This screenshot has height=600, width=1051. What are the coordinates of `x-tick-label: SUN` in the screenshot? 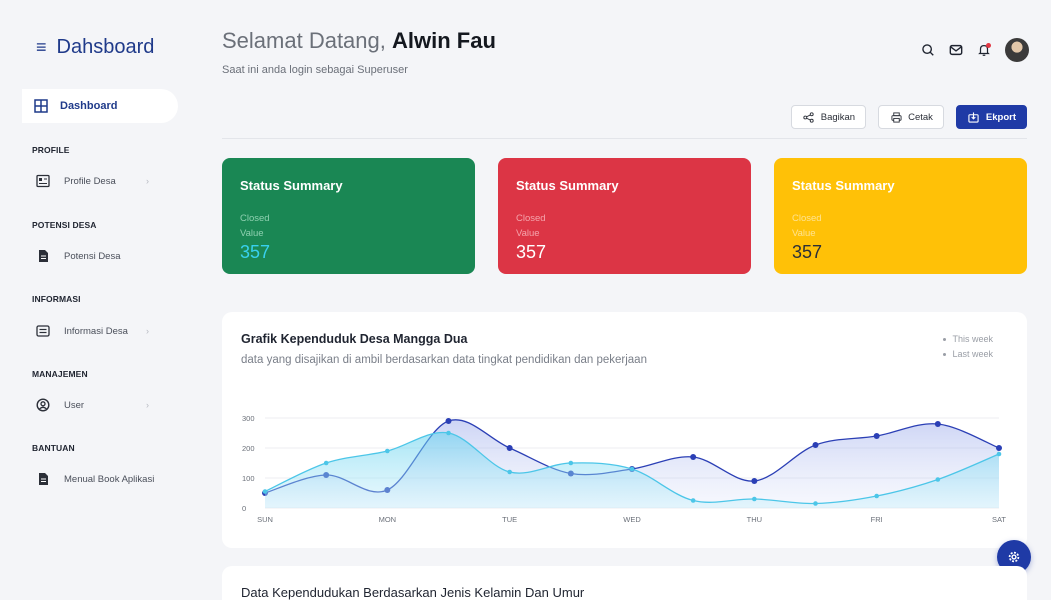 It's located at (265, 519).